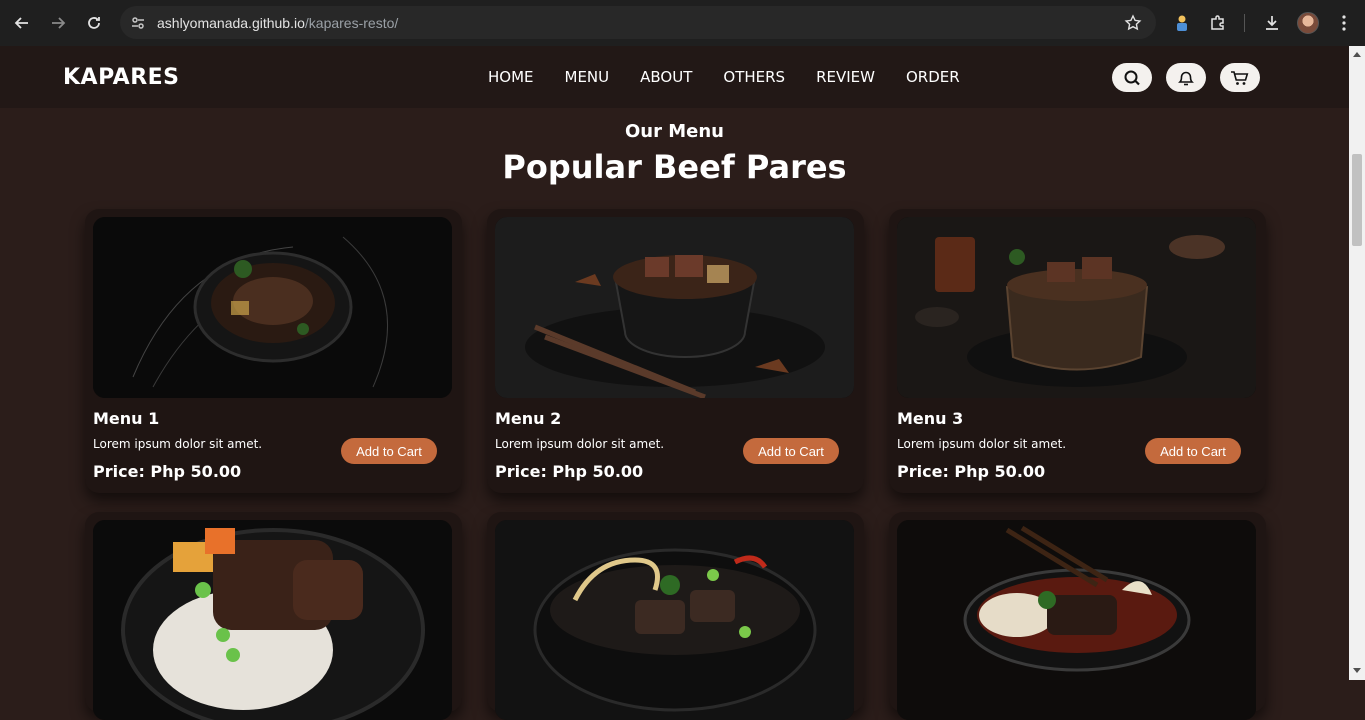  I want to click on nav-order: ORDER, so click(933, 77).